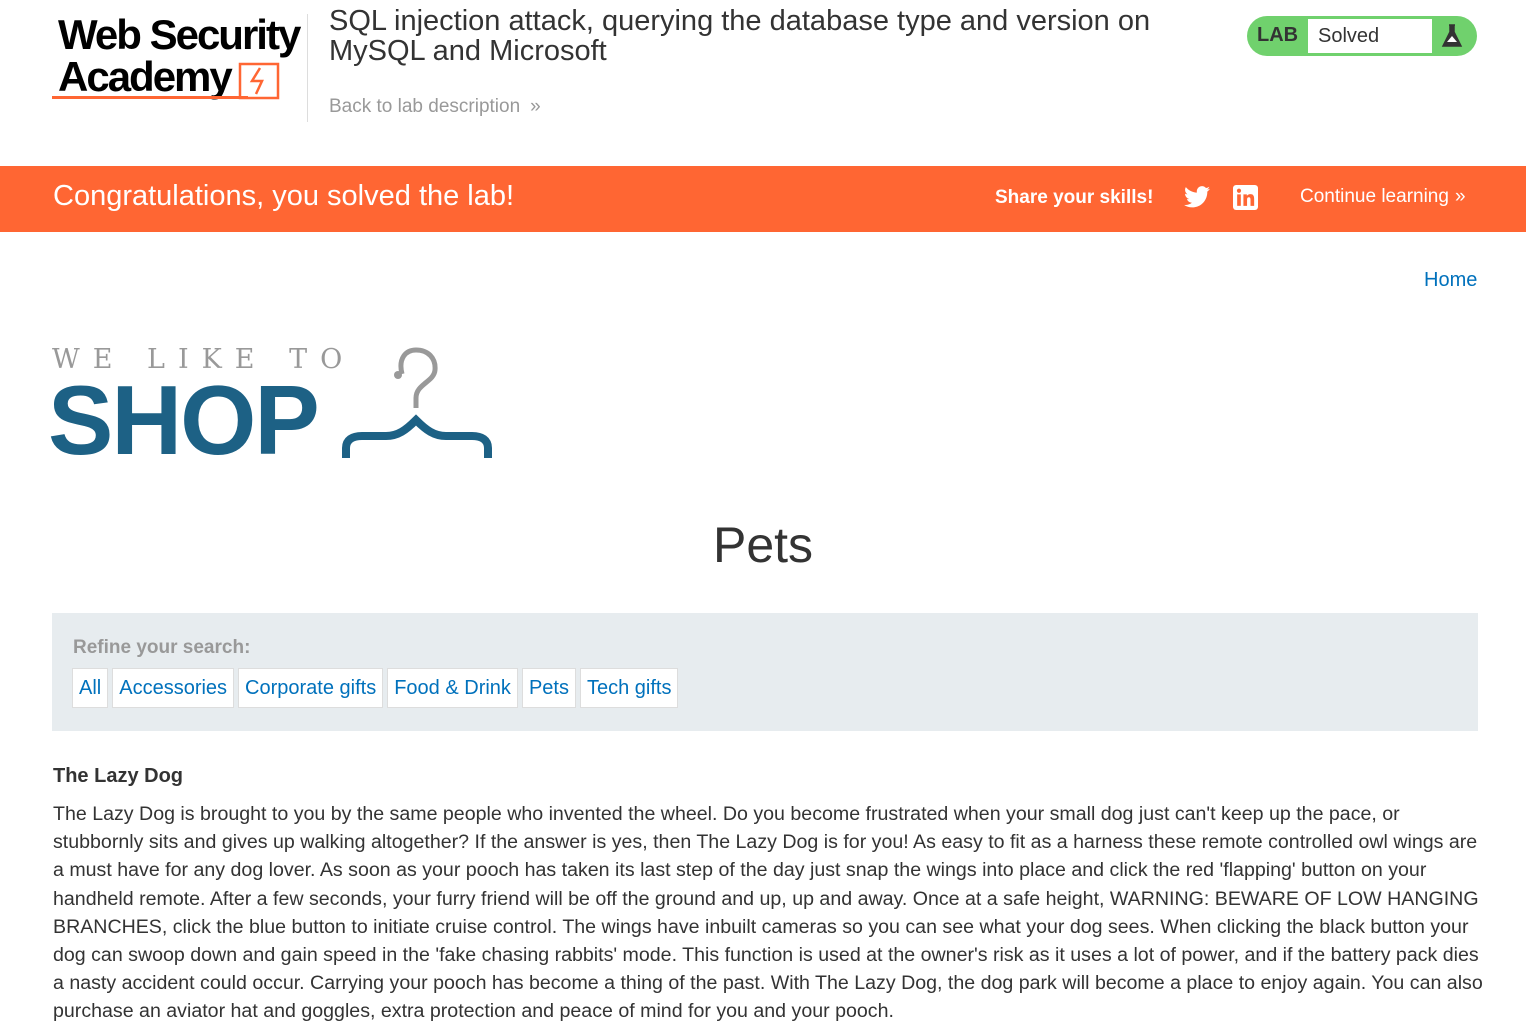  What do you see at coordinates (1370, 36) in the screenshot?
I see `lab-status-text: Solved` at bounding box center [1370, 36].